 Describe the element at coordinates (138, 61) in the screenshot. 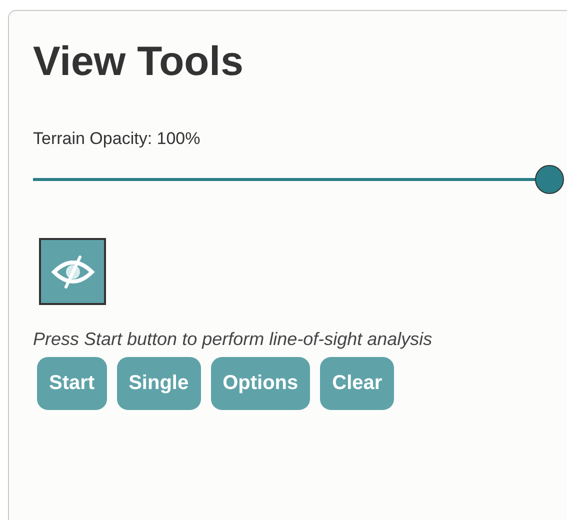

I see `panel-title: View Tools` at that location.